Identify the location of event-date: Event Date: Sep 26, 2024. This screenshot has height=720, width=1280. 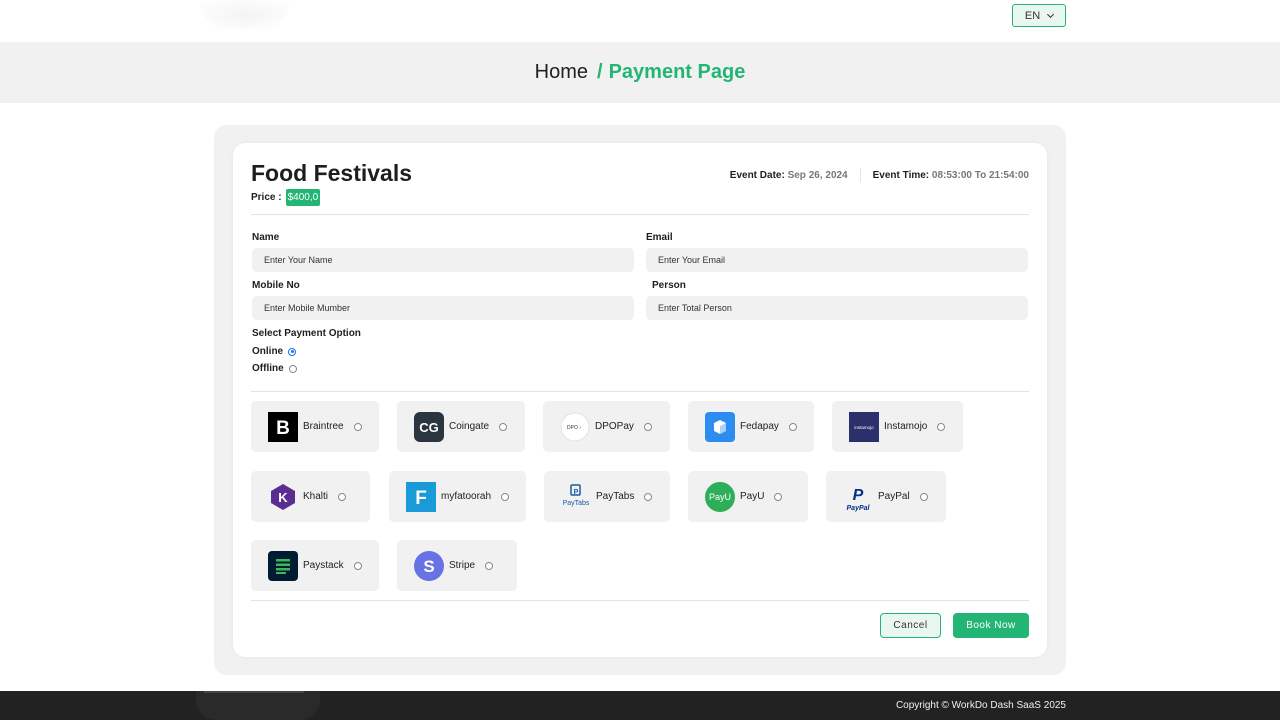
(789, 175).